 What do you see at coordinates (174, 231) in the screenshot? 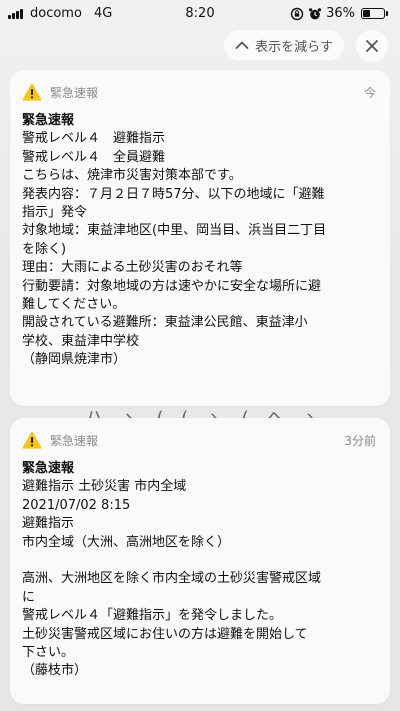
I see `notification-line: 対象地域：東益津地区(中里、岡当目、浜当目二丁目` at bounding box center [174, 231].